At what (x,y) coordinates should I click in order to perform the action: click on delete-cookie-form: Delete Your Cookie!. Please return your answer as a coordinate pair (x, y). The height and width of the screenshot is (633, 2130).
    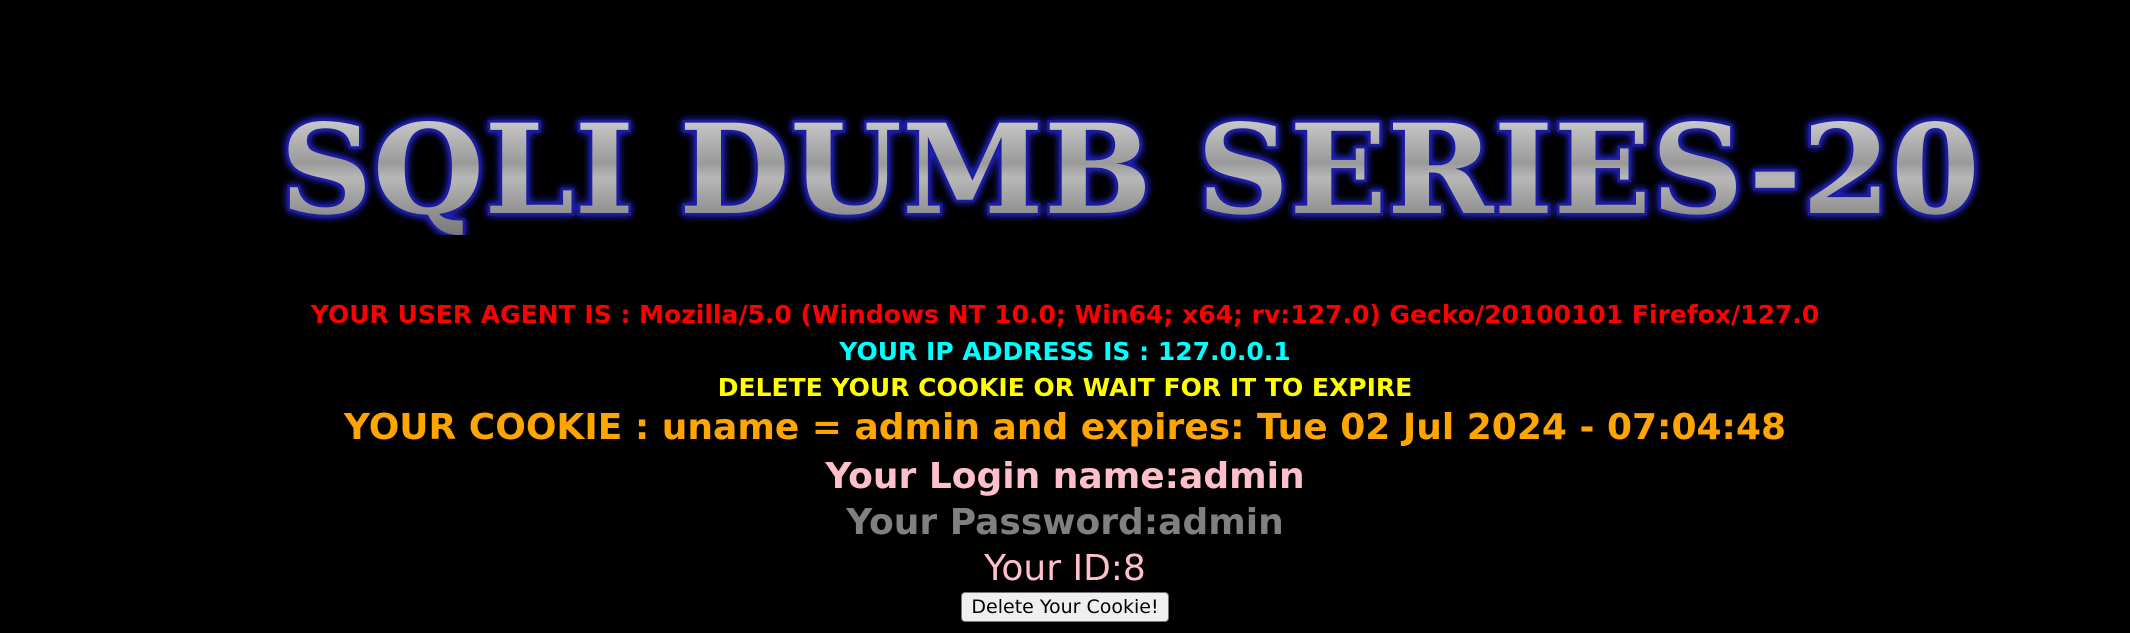
    Looking at the image, I should click on (1065, 607).